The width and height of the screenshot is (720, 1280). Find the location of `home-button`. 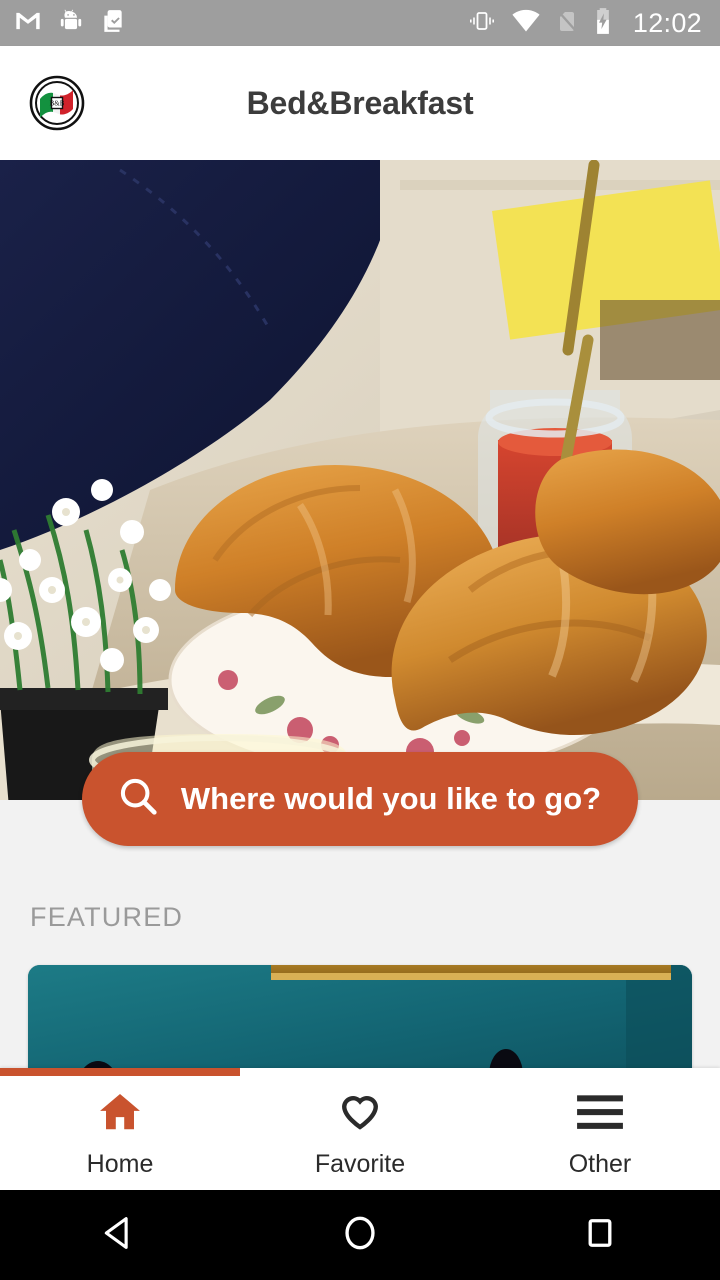

home-button is located at coordinates (360, 1235).